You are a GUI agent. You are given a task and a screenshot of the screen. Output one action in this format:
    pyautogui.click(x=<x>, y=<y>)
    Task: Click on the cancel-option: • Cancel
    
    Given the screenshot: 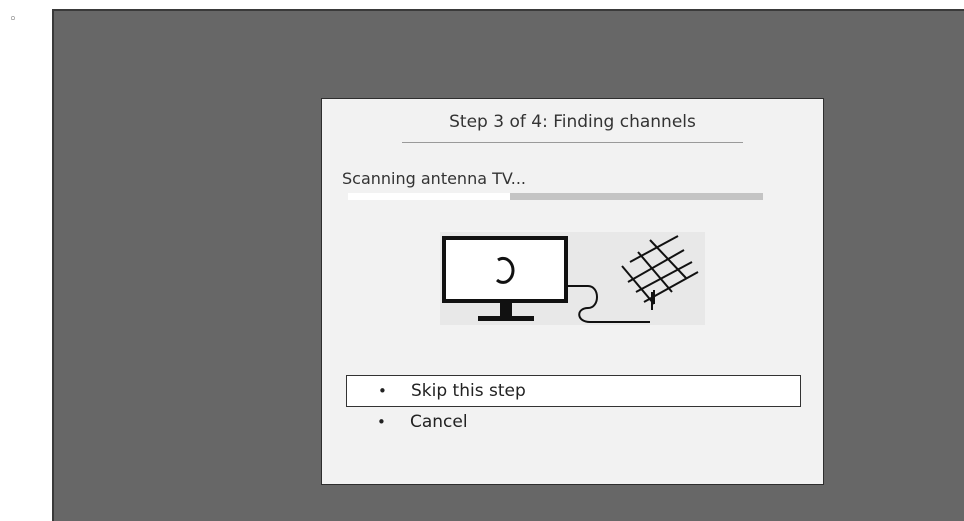 What is the action you would take?
    pyautogui.click(x=573, y=423)
    